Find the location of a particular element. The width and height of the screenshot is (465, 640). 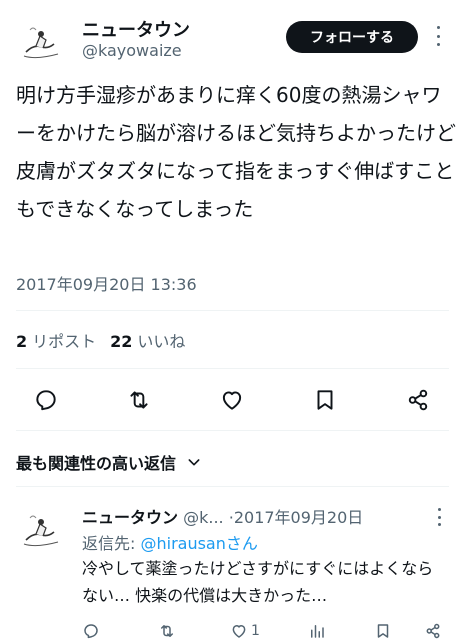

like-button is located at coordinates (232, 400).